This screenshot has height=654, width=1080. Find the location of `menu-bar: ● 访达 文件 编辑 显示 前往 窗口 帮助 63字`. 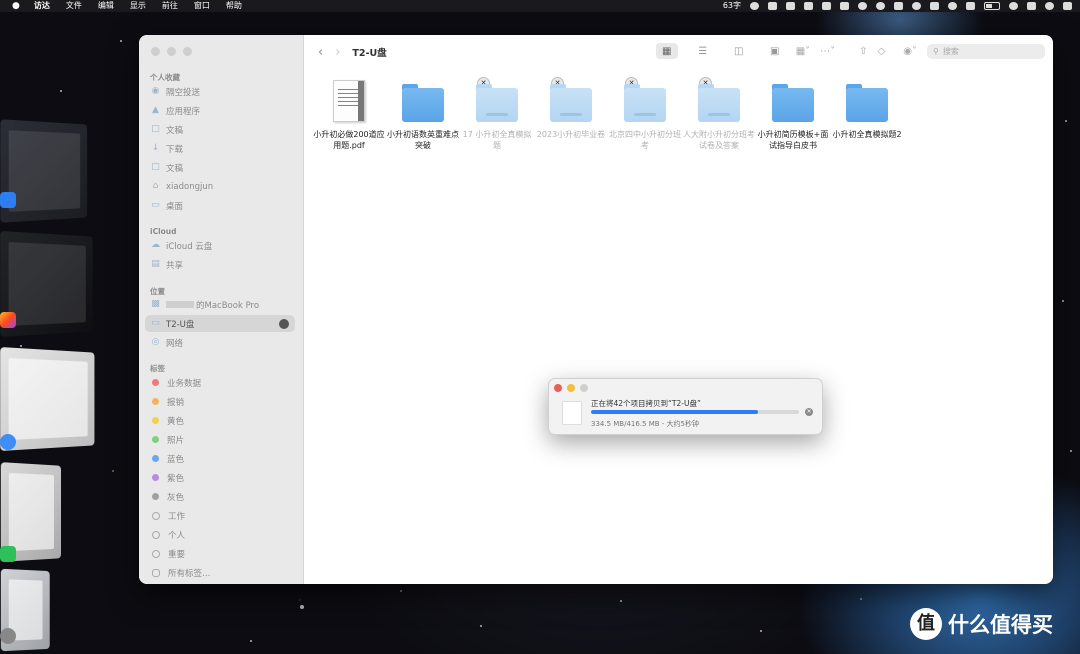

menu-bar: ● 访达 文件 编辑 显示 前往 窗口 帮助 63字 is located at coordinates (540, 6).